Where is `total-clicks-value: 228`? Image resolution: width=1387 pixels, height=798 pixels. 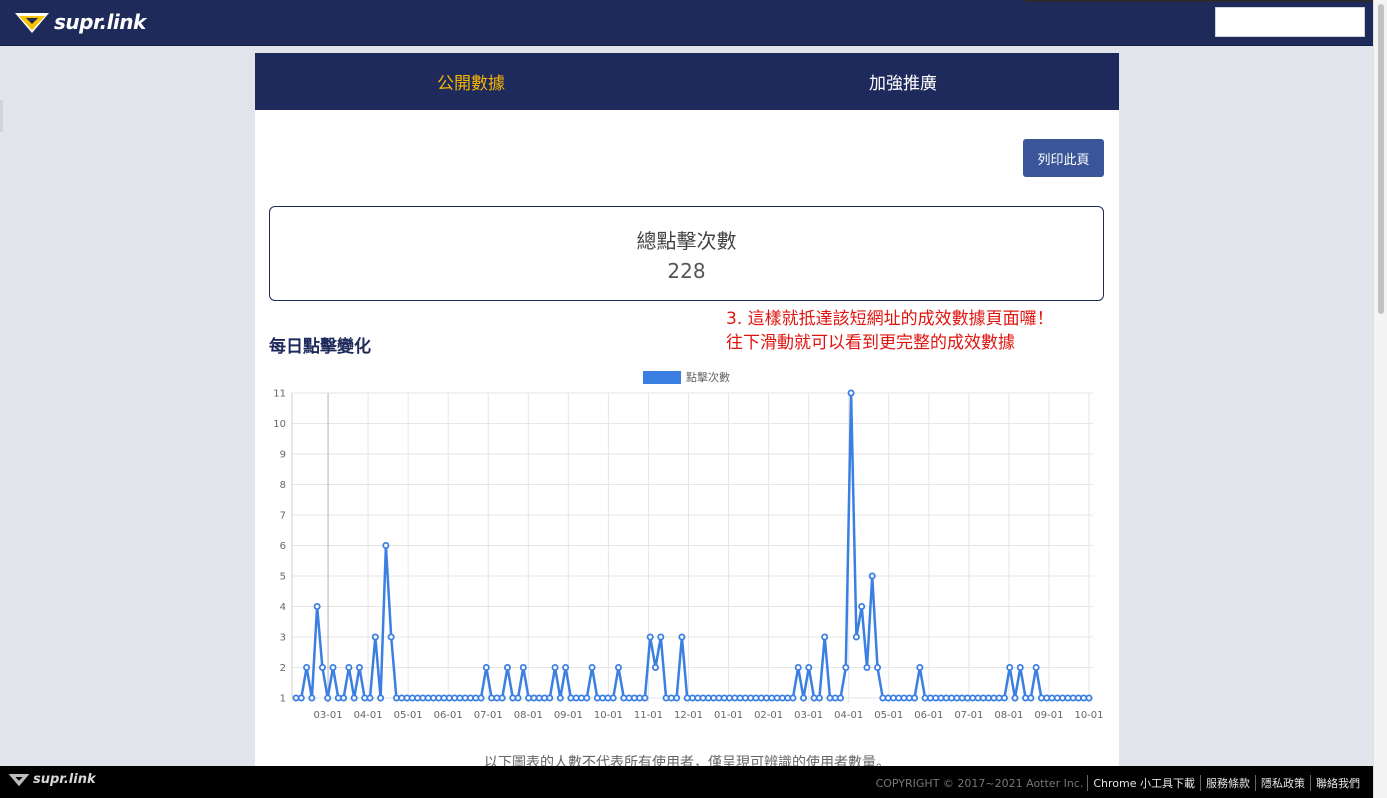 total-clicks-value: 228 is located at coordinates (686, 271).